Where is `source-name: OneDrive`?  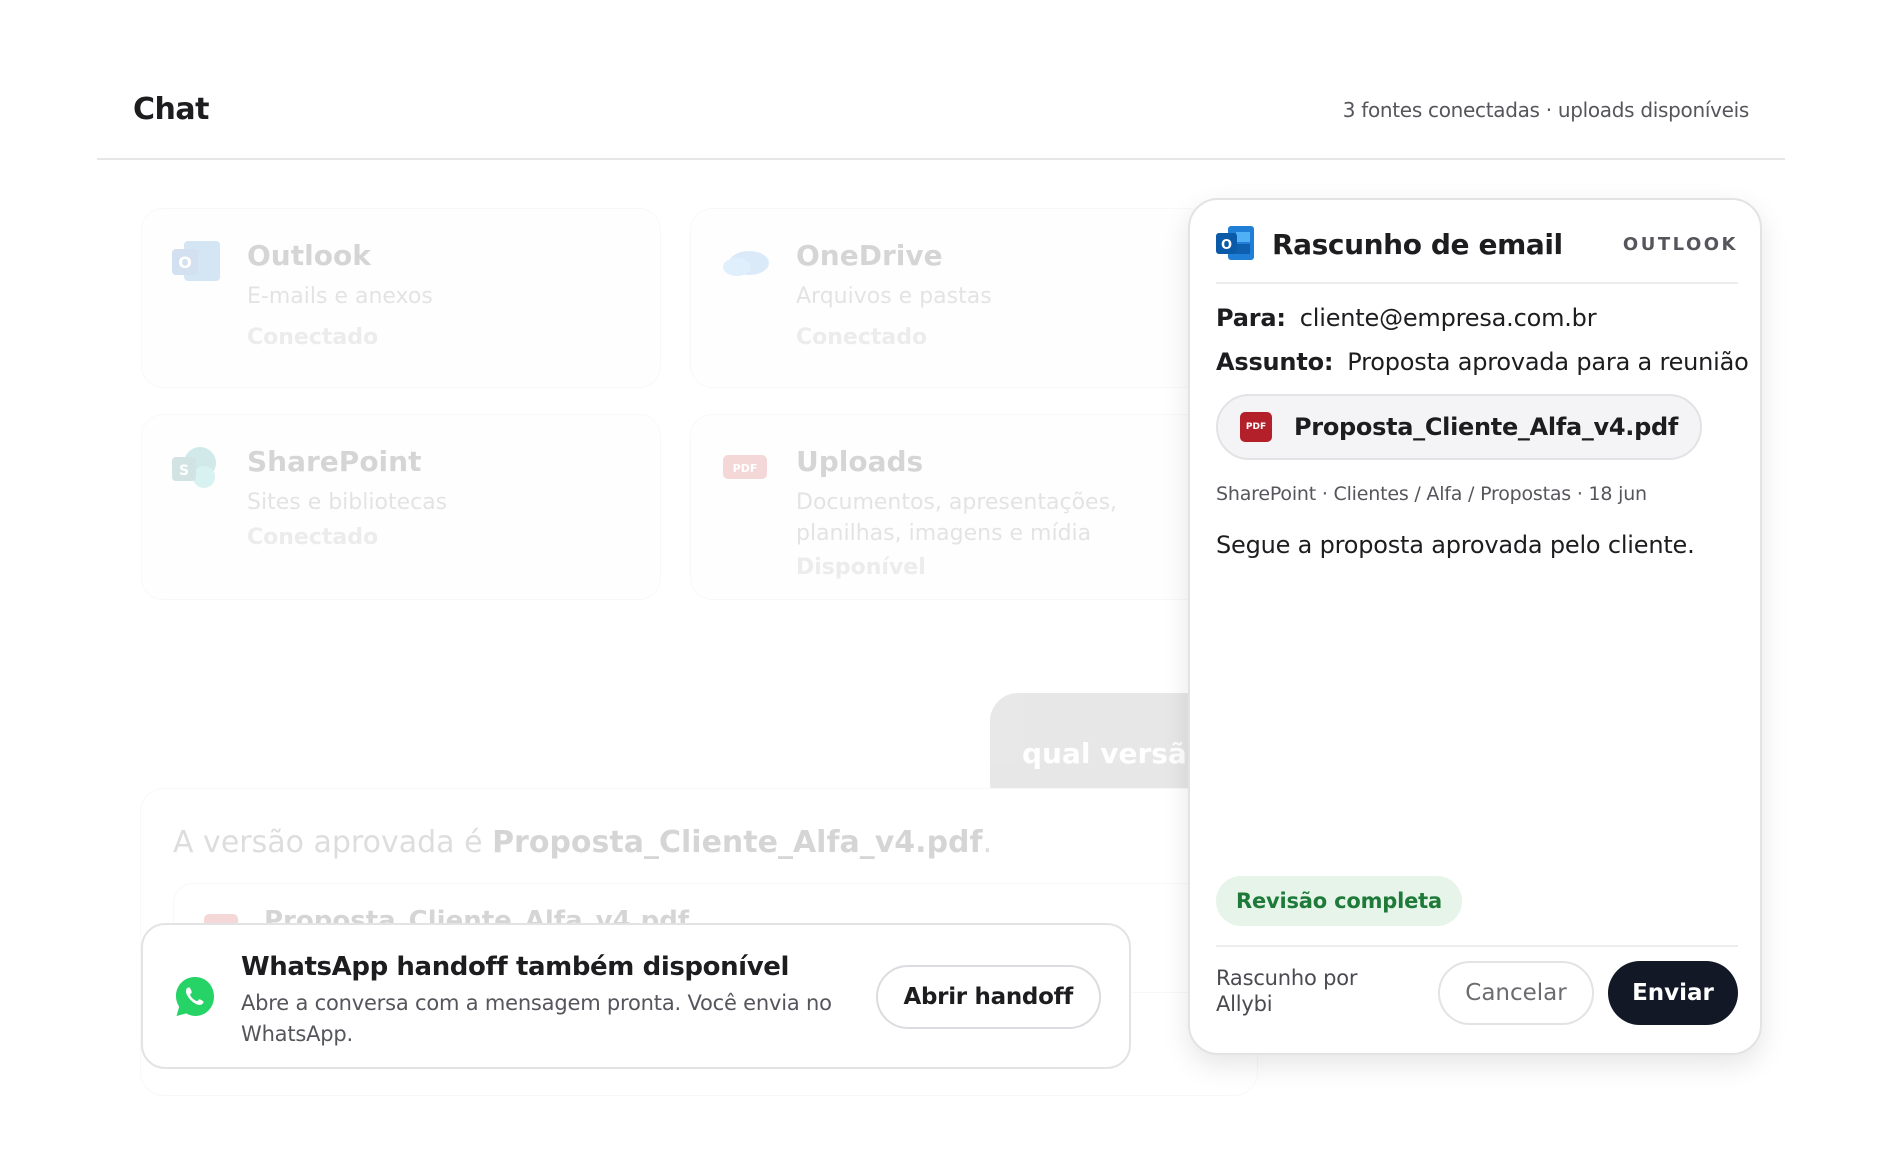
source-name: OneDrive is located at coordinates (869, 255).